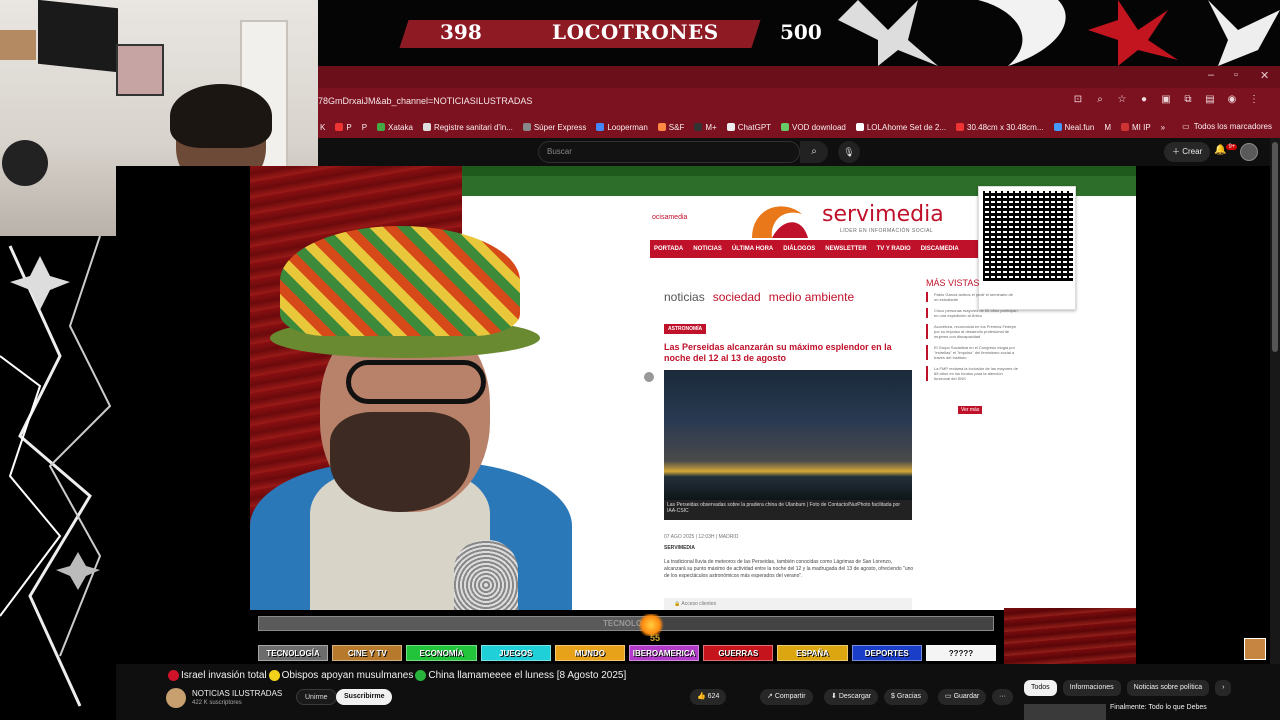 This screenshot has height=720, width=1280. What do you see at coordinates (441, 653) in the screenshot?
I see `category-chip: ECONOMÍA` at bounding box center [441, 653].